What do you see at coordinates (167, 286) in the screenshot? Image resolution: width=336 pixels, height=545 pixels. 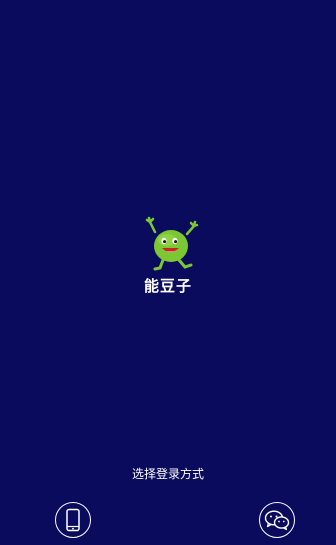 I see `app-name: 能豆子` at bounding box center [167, 286].